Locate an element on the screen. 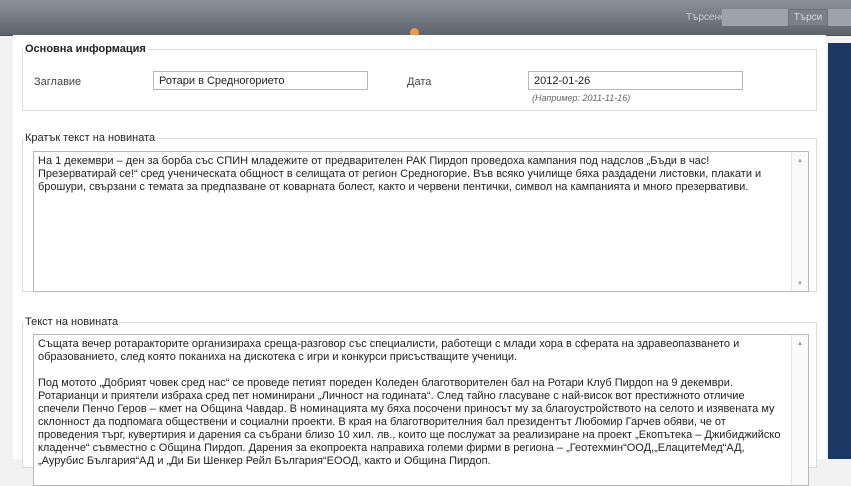 The width and height of the screenshot is (851, 486). top-bar: Търсене: Търси is located at coordinates (425, 18).